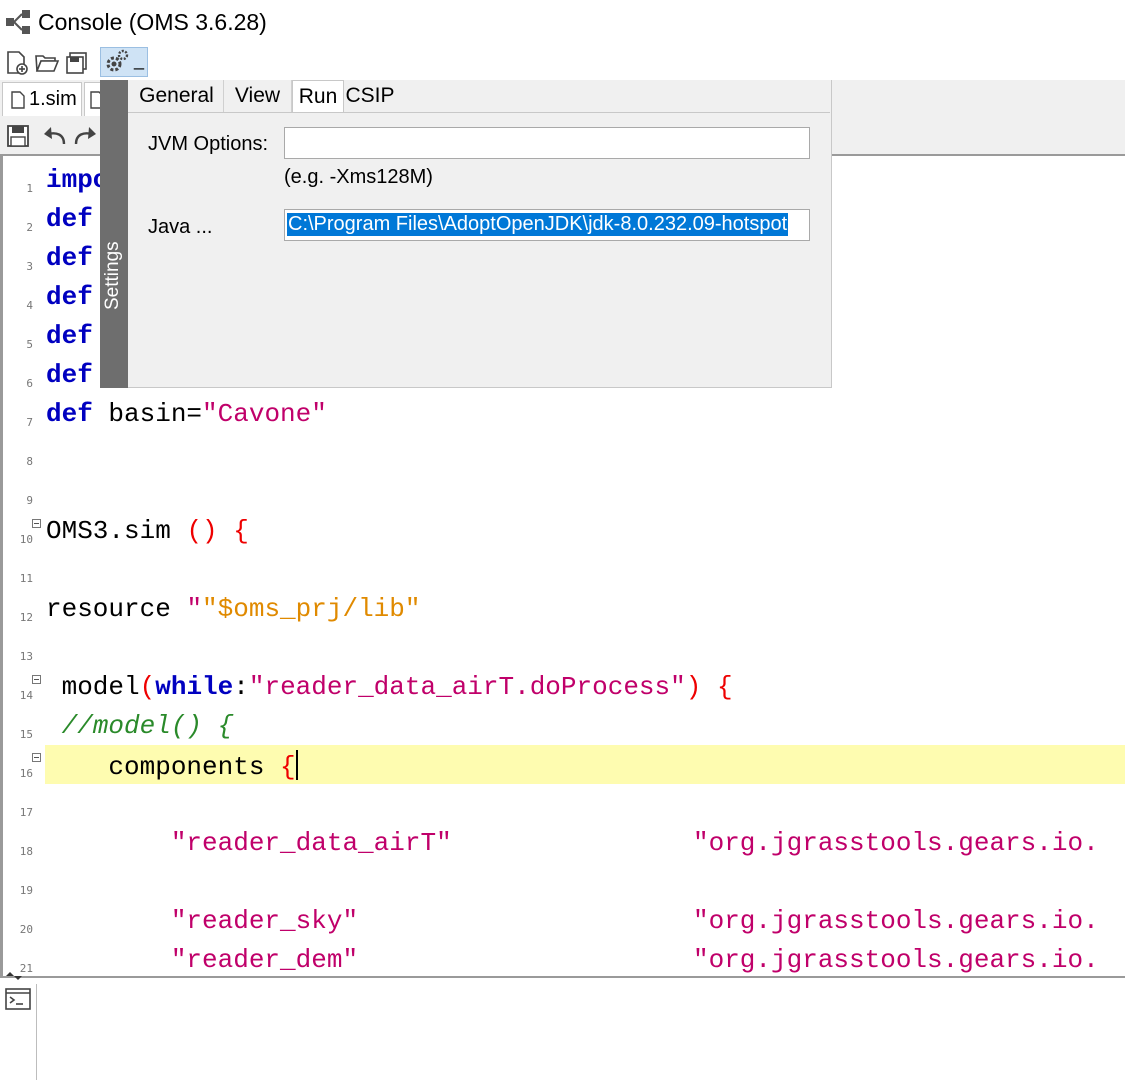 The height and width of the screenshot is (1080, 1125). I want to click on line-number: 15, so click(26, 734).